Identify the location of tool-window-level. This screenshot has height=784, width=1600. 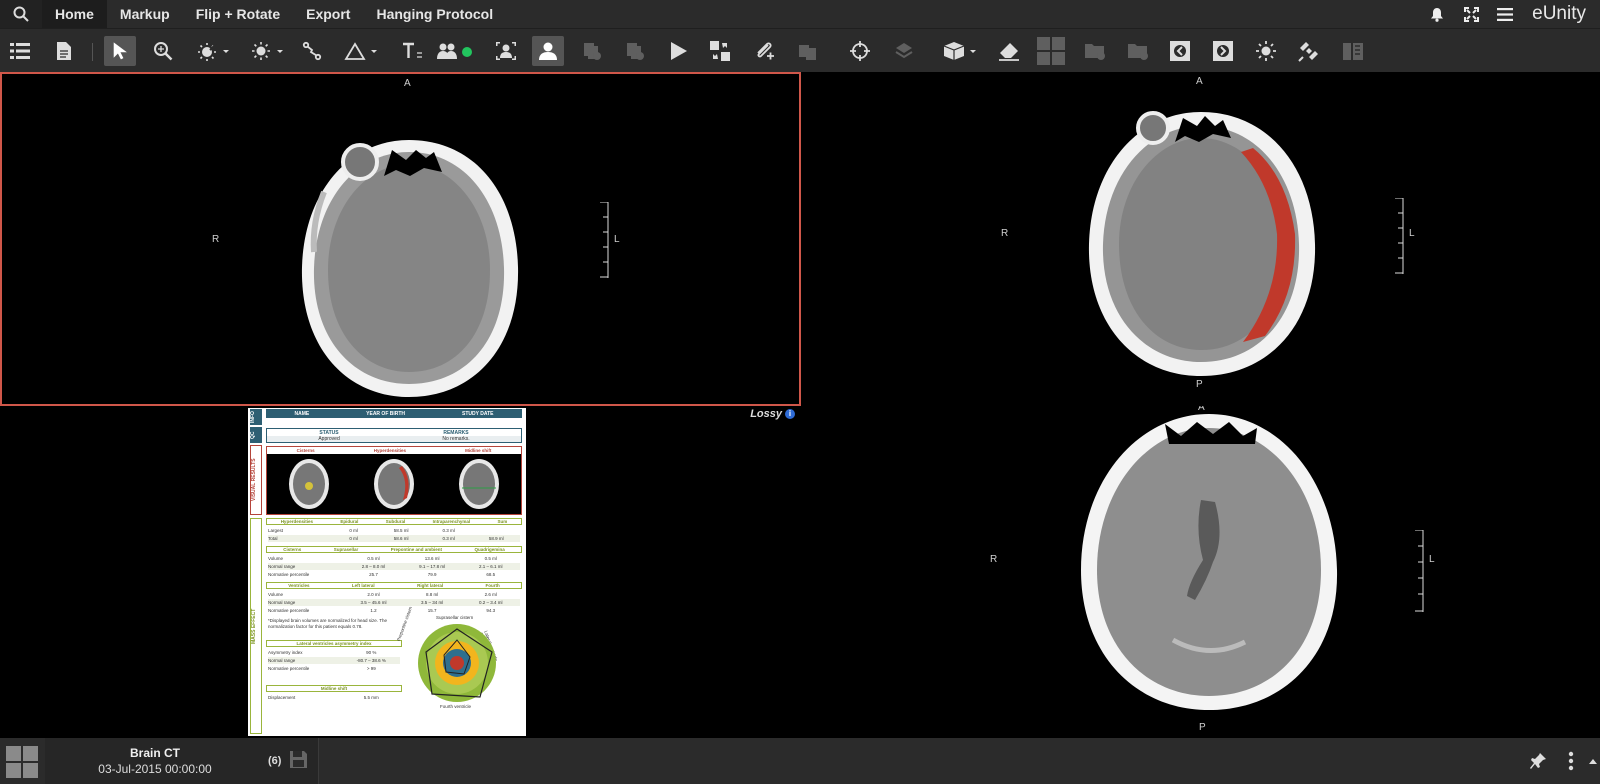
(213, 51).